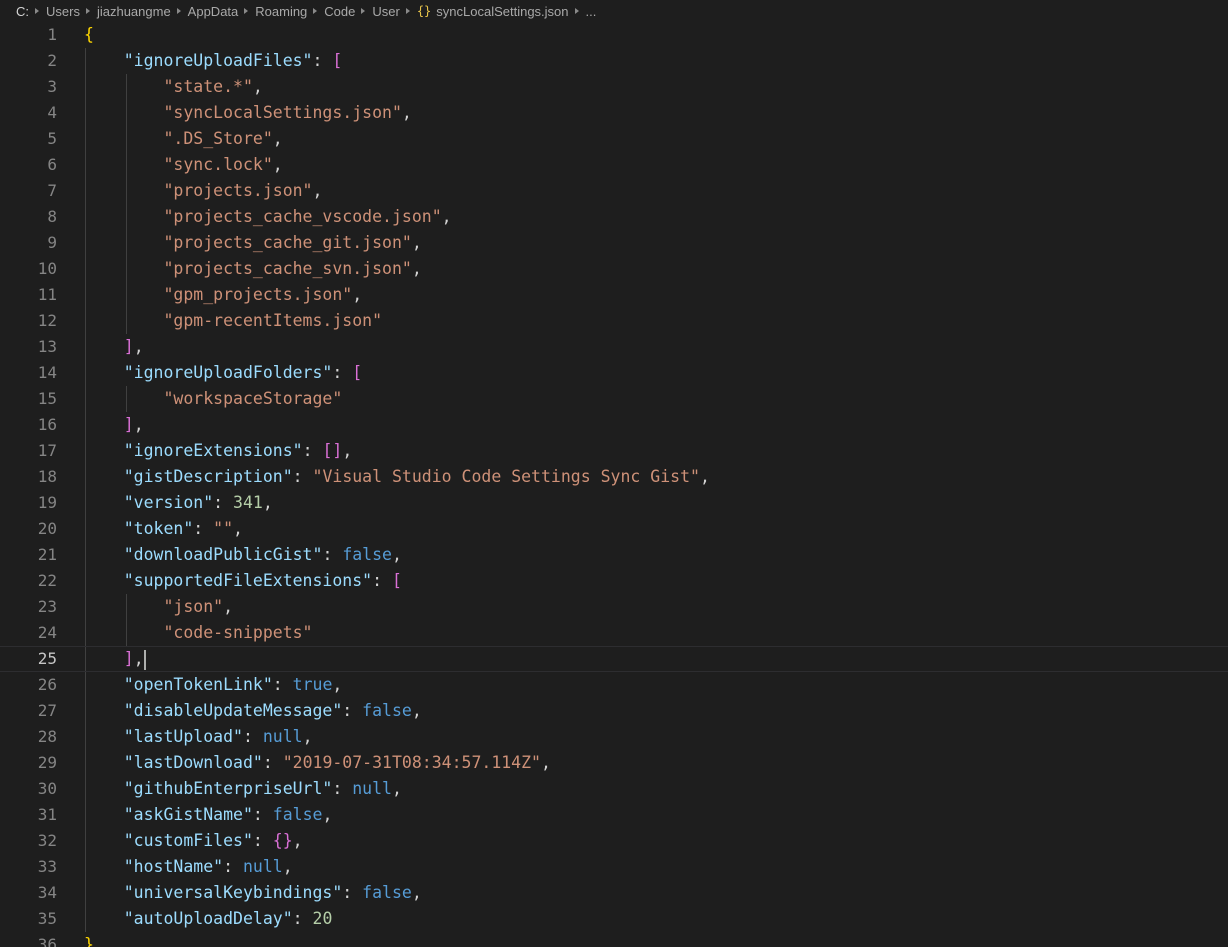  I want to click on code-line: 16 ],, so click(614, 425).